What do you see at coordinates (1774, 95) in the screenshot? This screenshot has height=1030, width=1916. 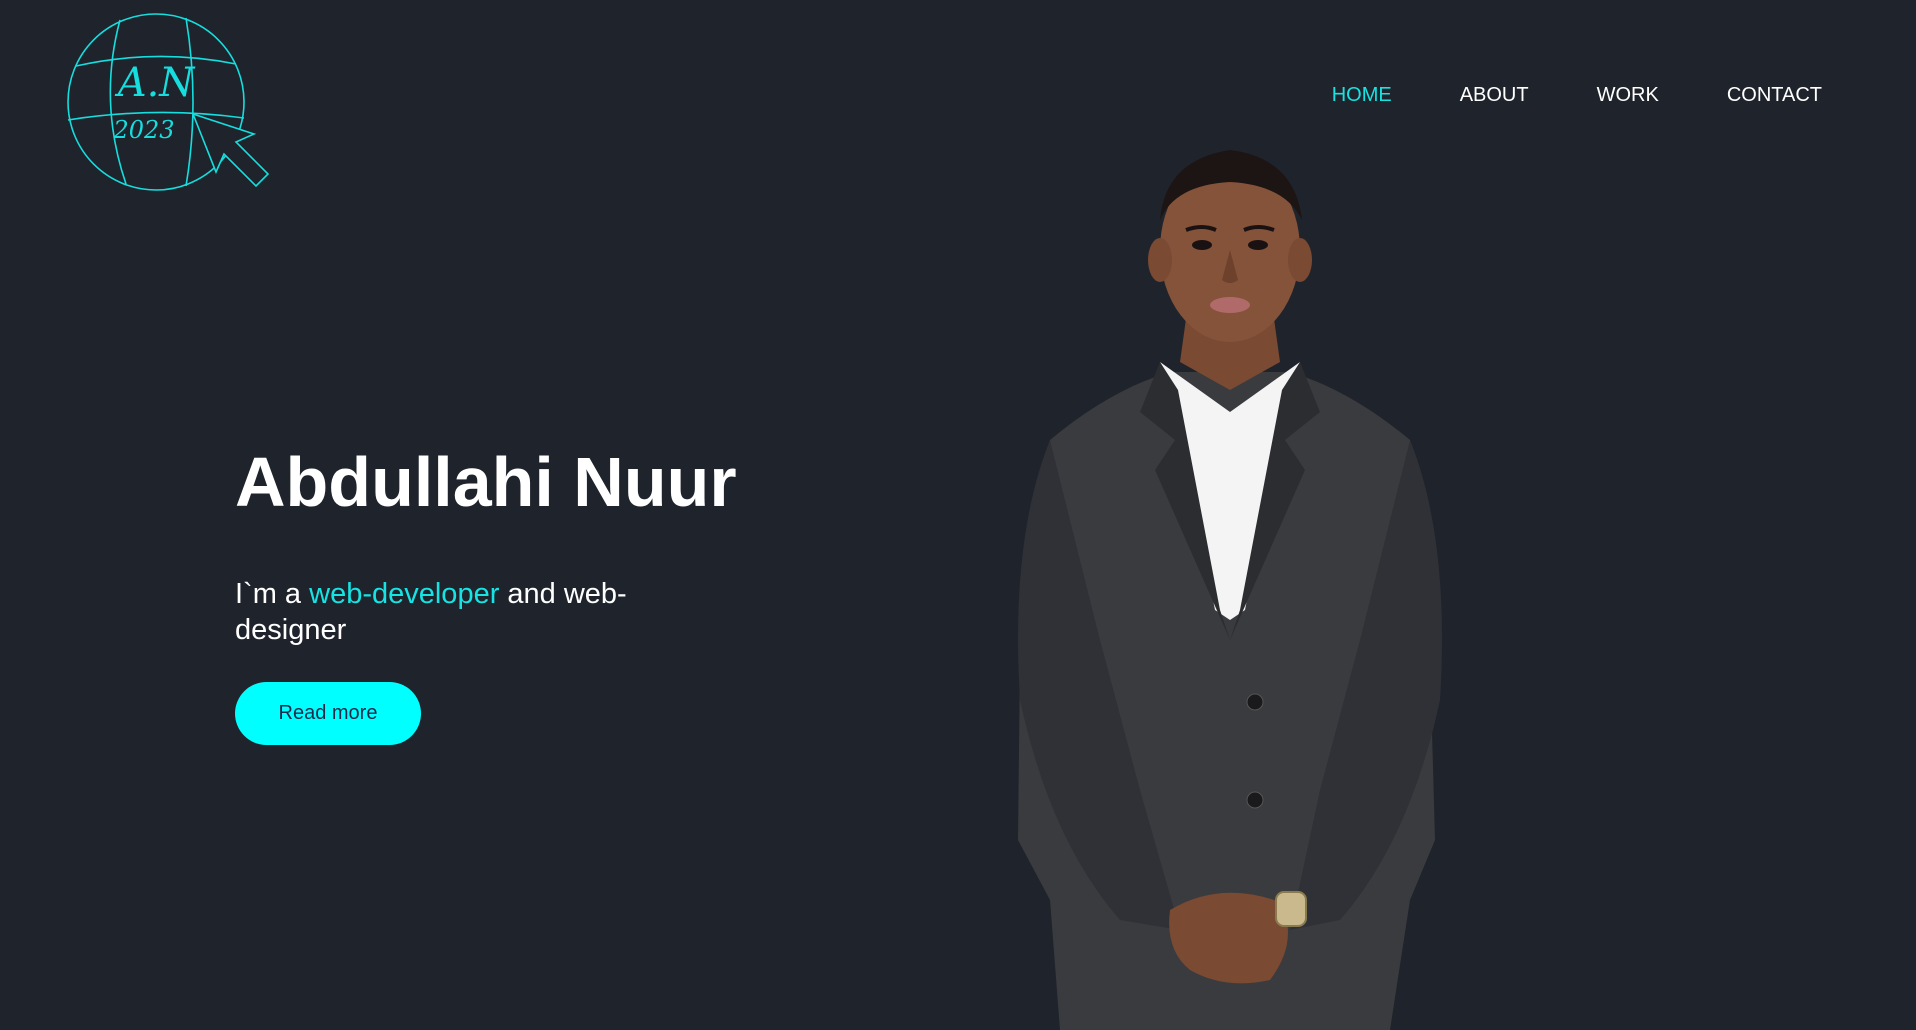 I see `nav-contact: CONTACT` at bounding box center [1774, 95].